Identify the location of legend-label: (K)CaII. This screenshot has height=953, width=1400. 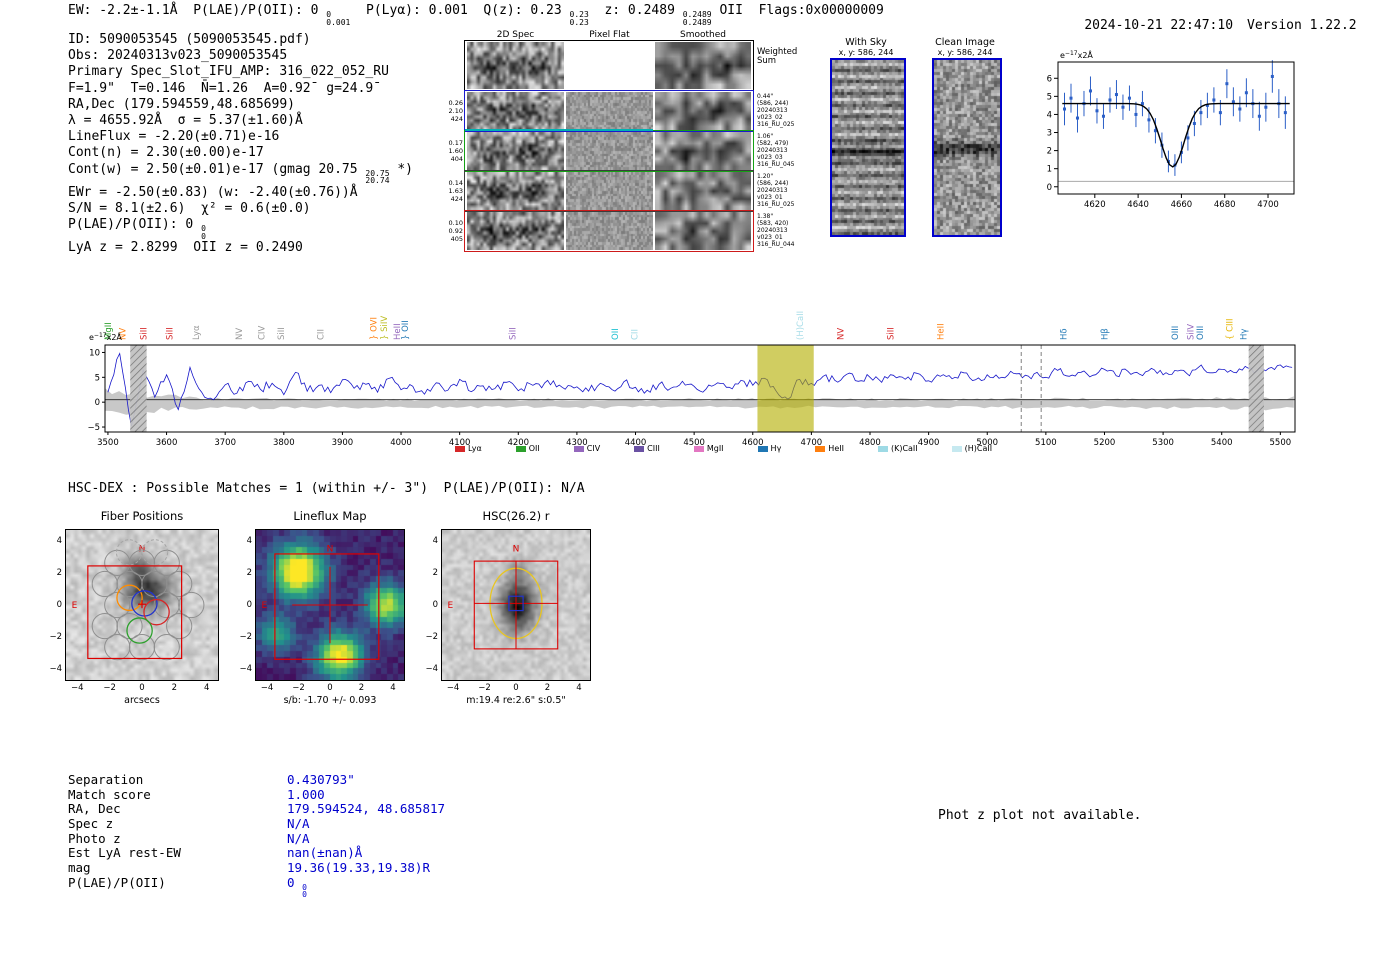
(904, 448).